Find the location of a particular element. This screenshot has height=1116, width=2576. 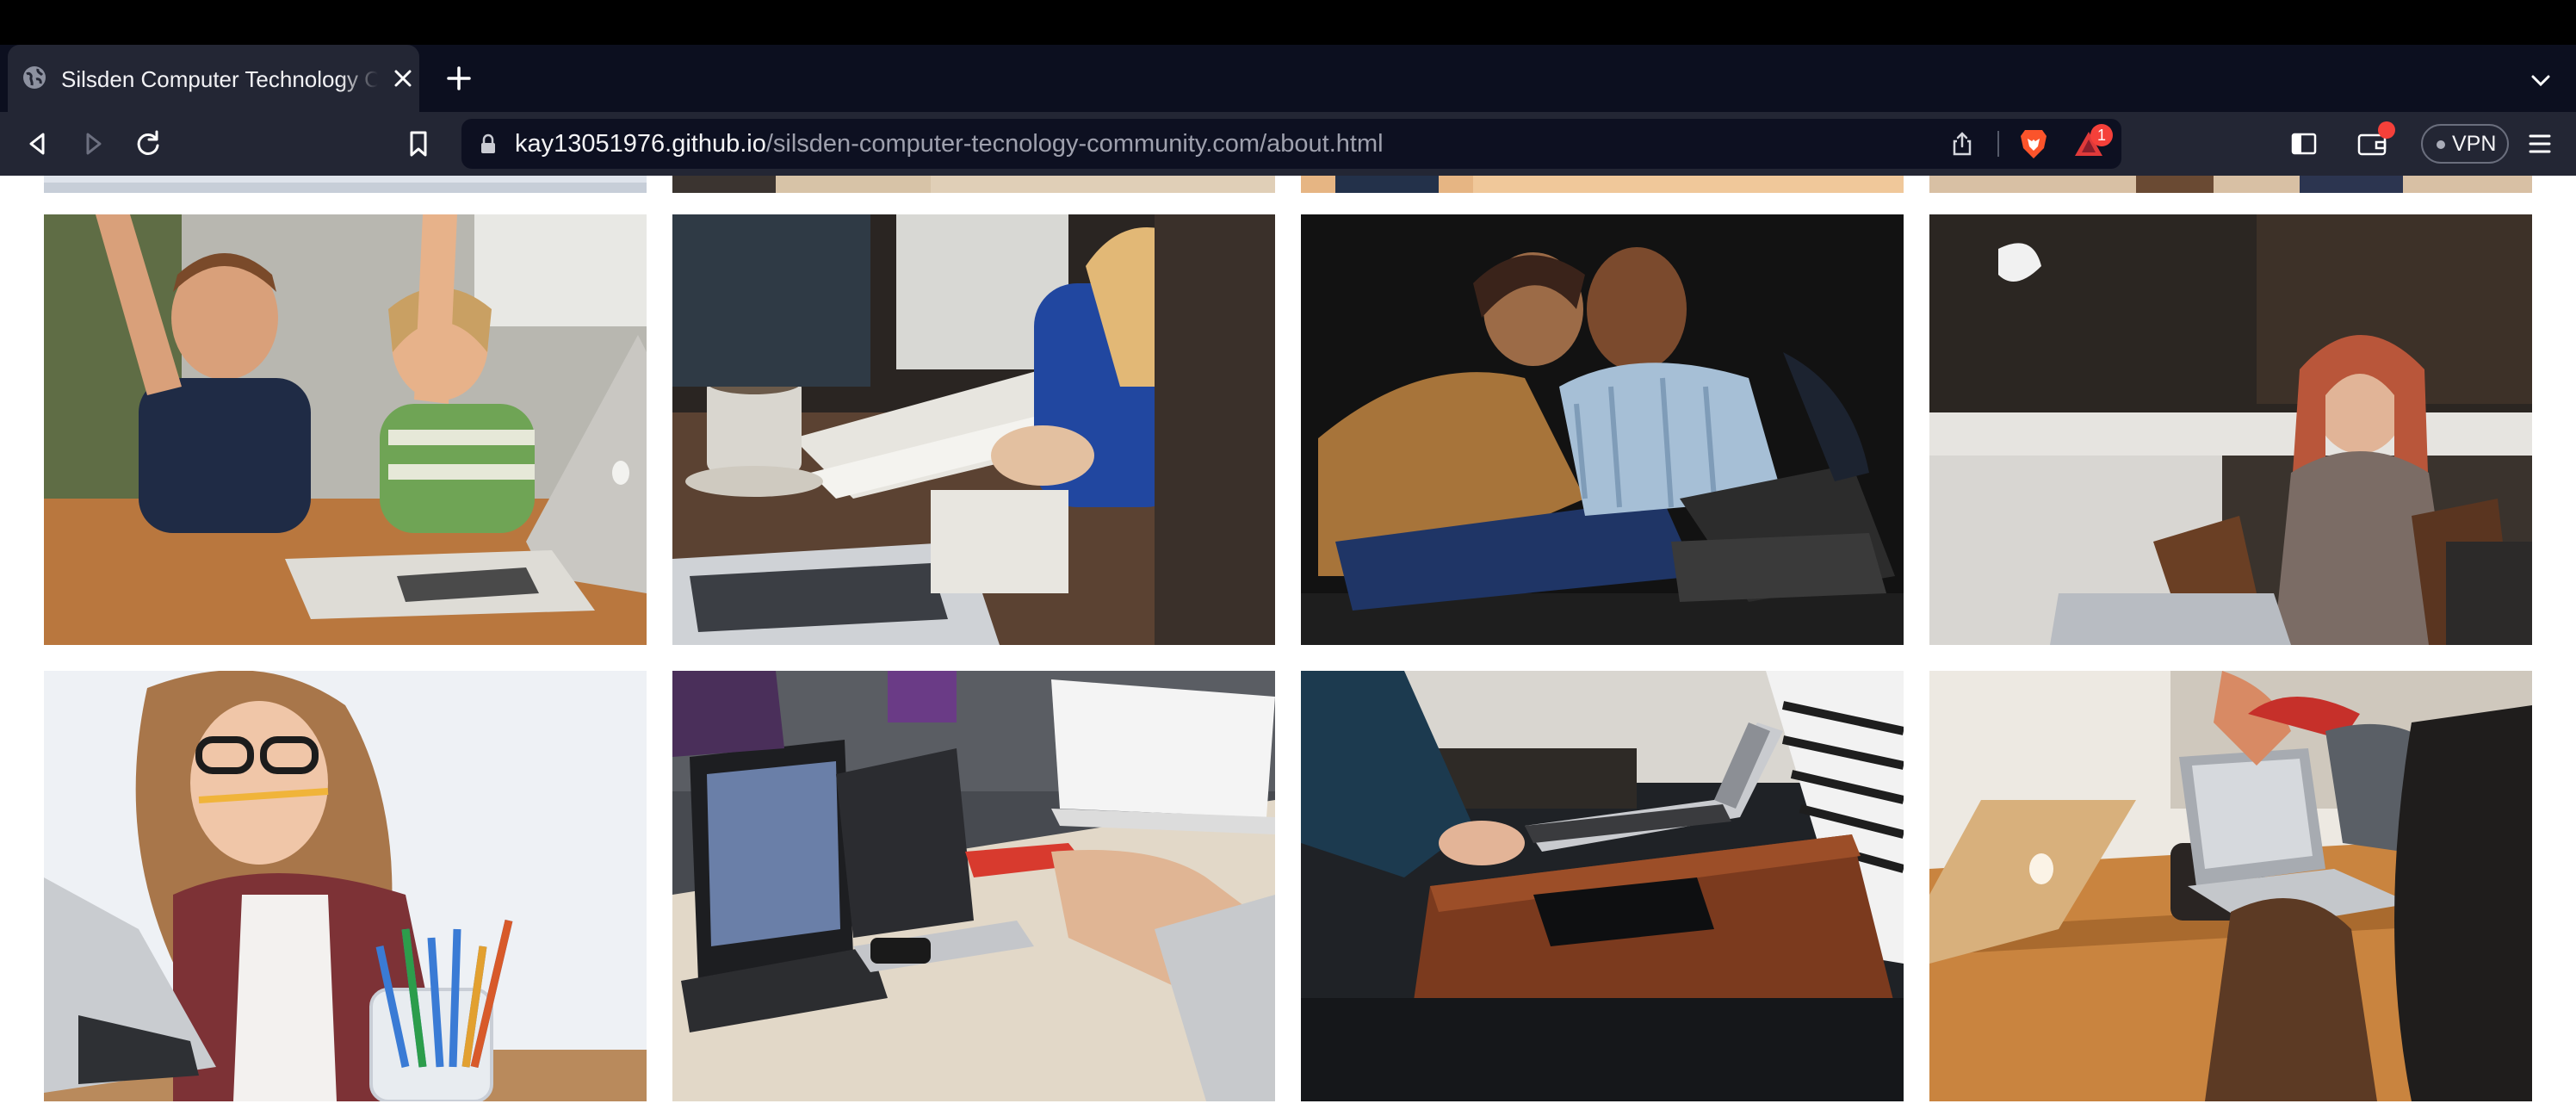

vpn-label: VPN is located at coordinates (2474, 144).